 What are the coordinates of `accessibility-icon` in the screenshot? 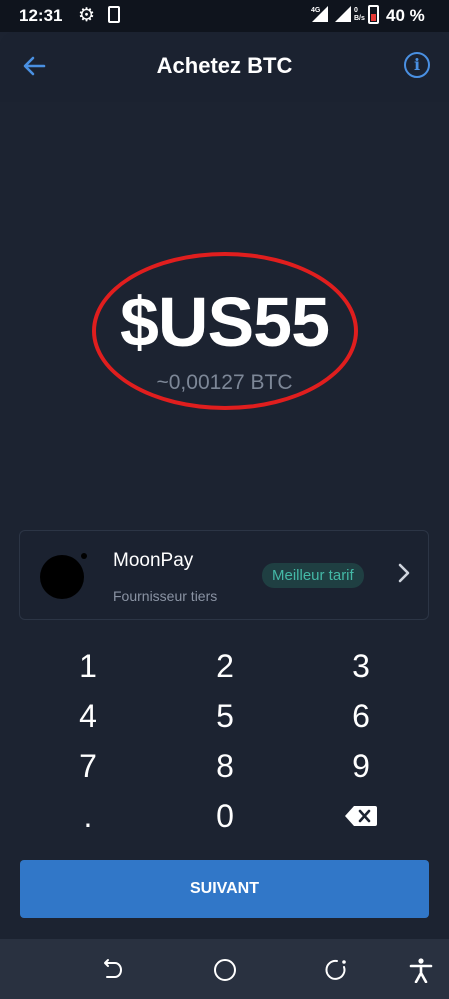 It's located at (421, 970).